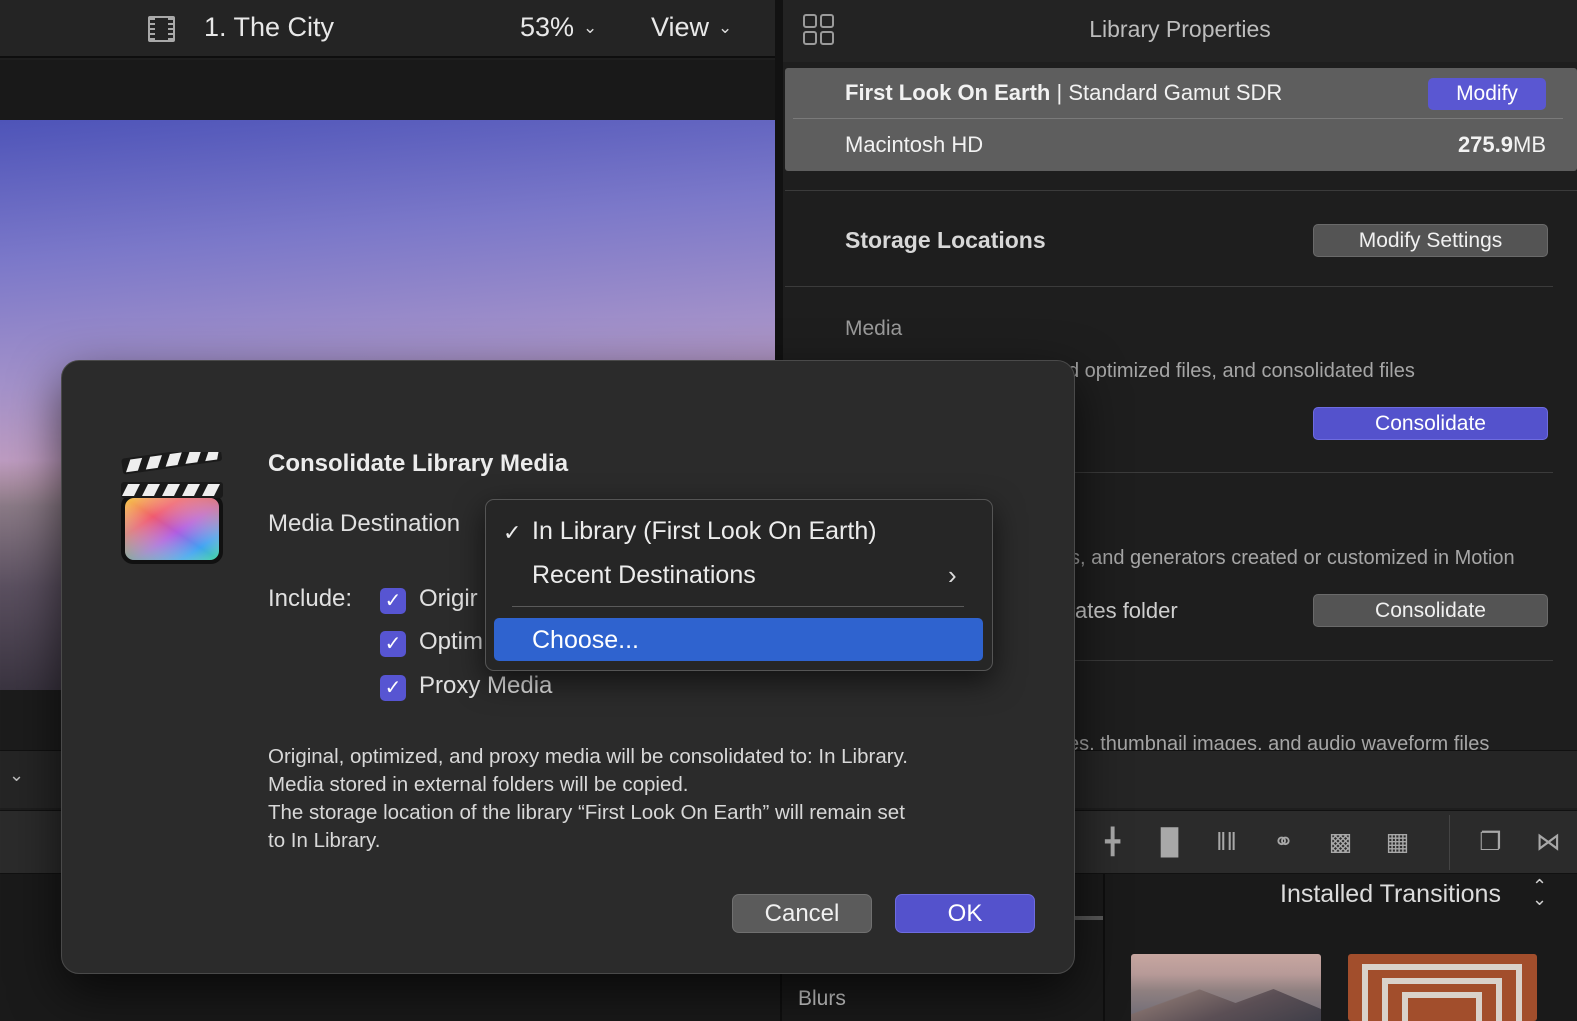  I want to click on modify-button: Modify, so click(1487, 94).